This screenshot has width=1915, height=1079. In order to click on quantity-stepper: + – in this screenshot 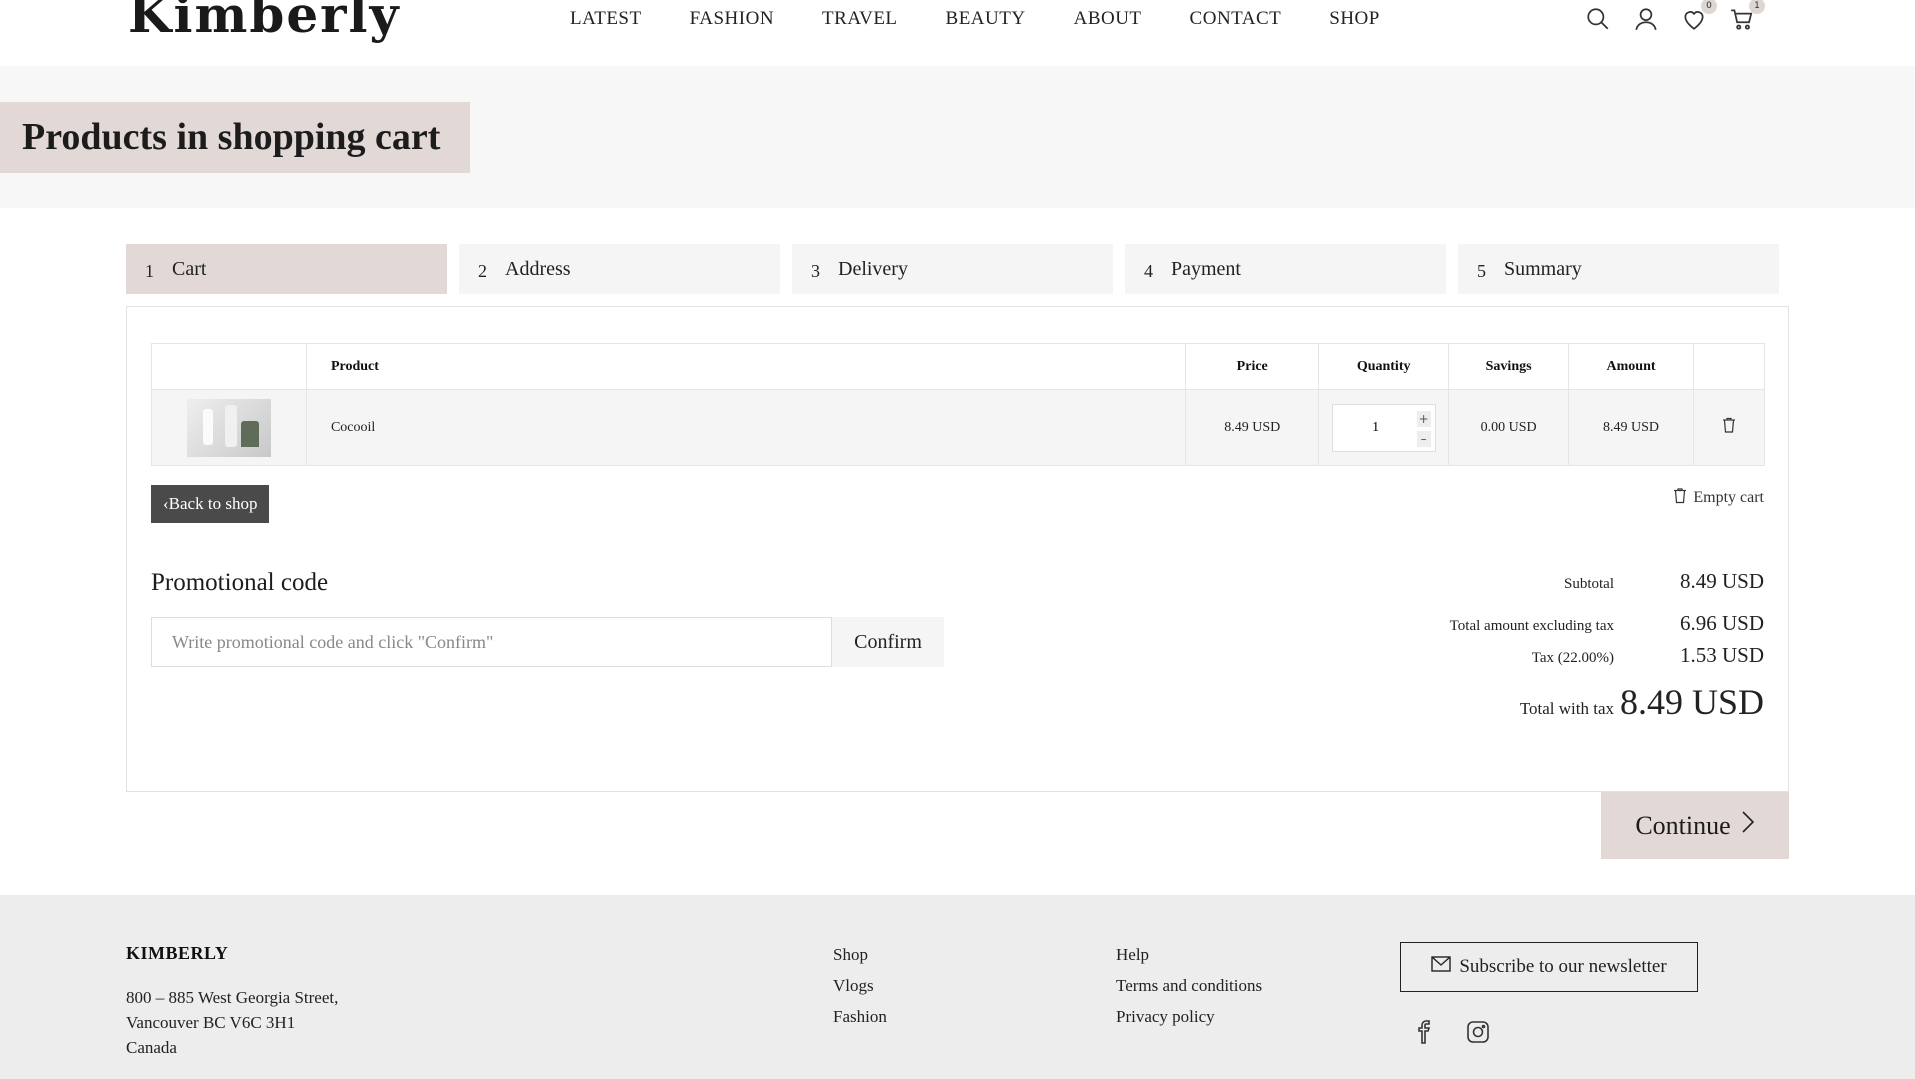, I will do `click(1383, 427)`.